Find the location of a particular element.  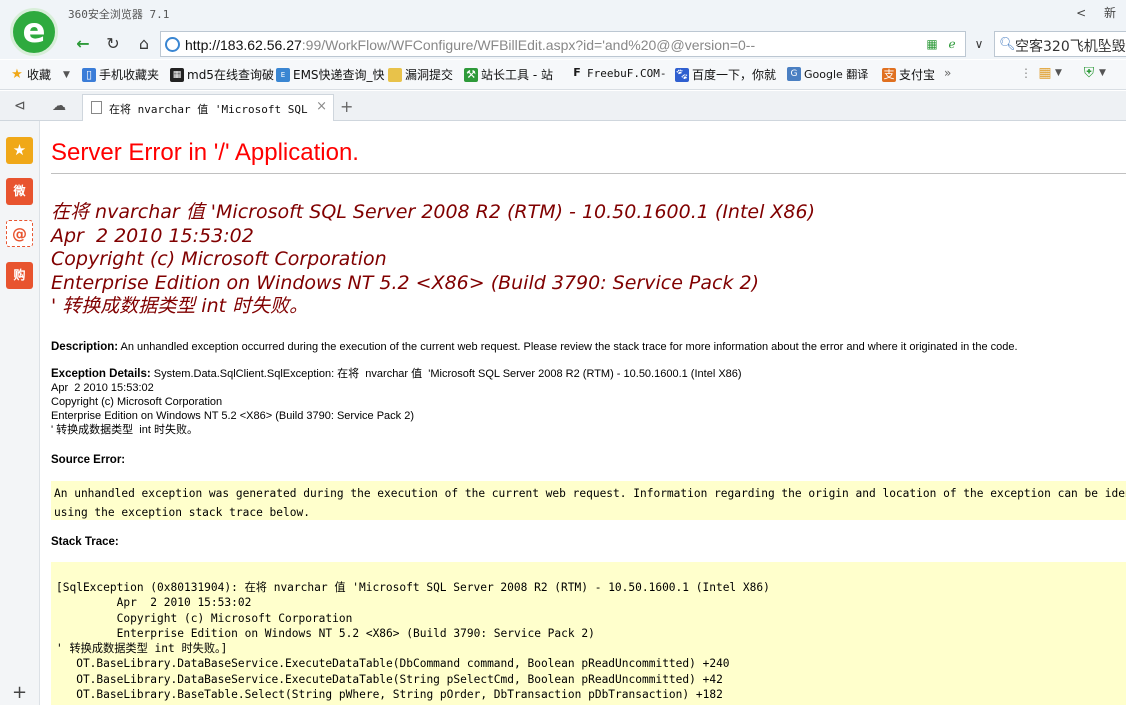

tab-list-left-icon: ⊲ is located at coordinates (20, 106).